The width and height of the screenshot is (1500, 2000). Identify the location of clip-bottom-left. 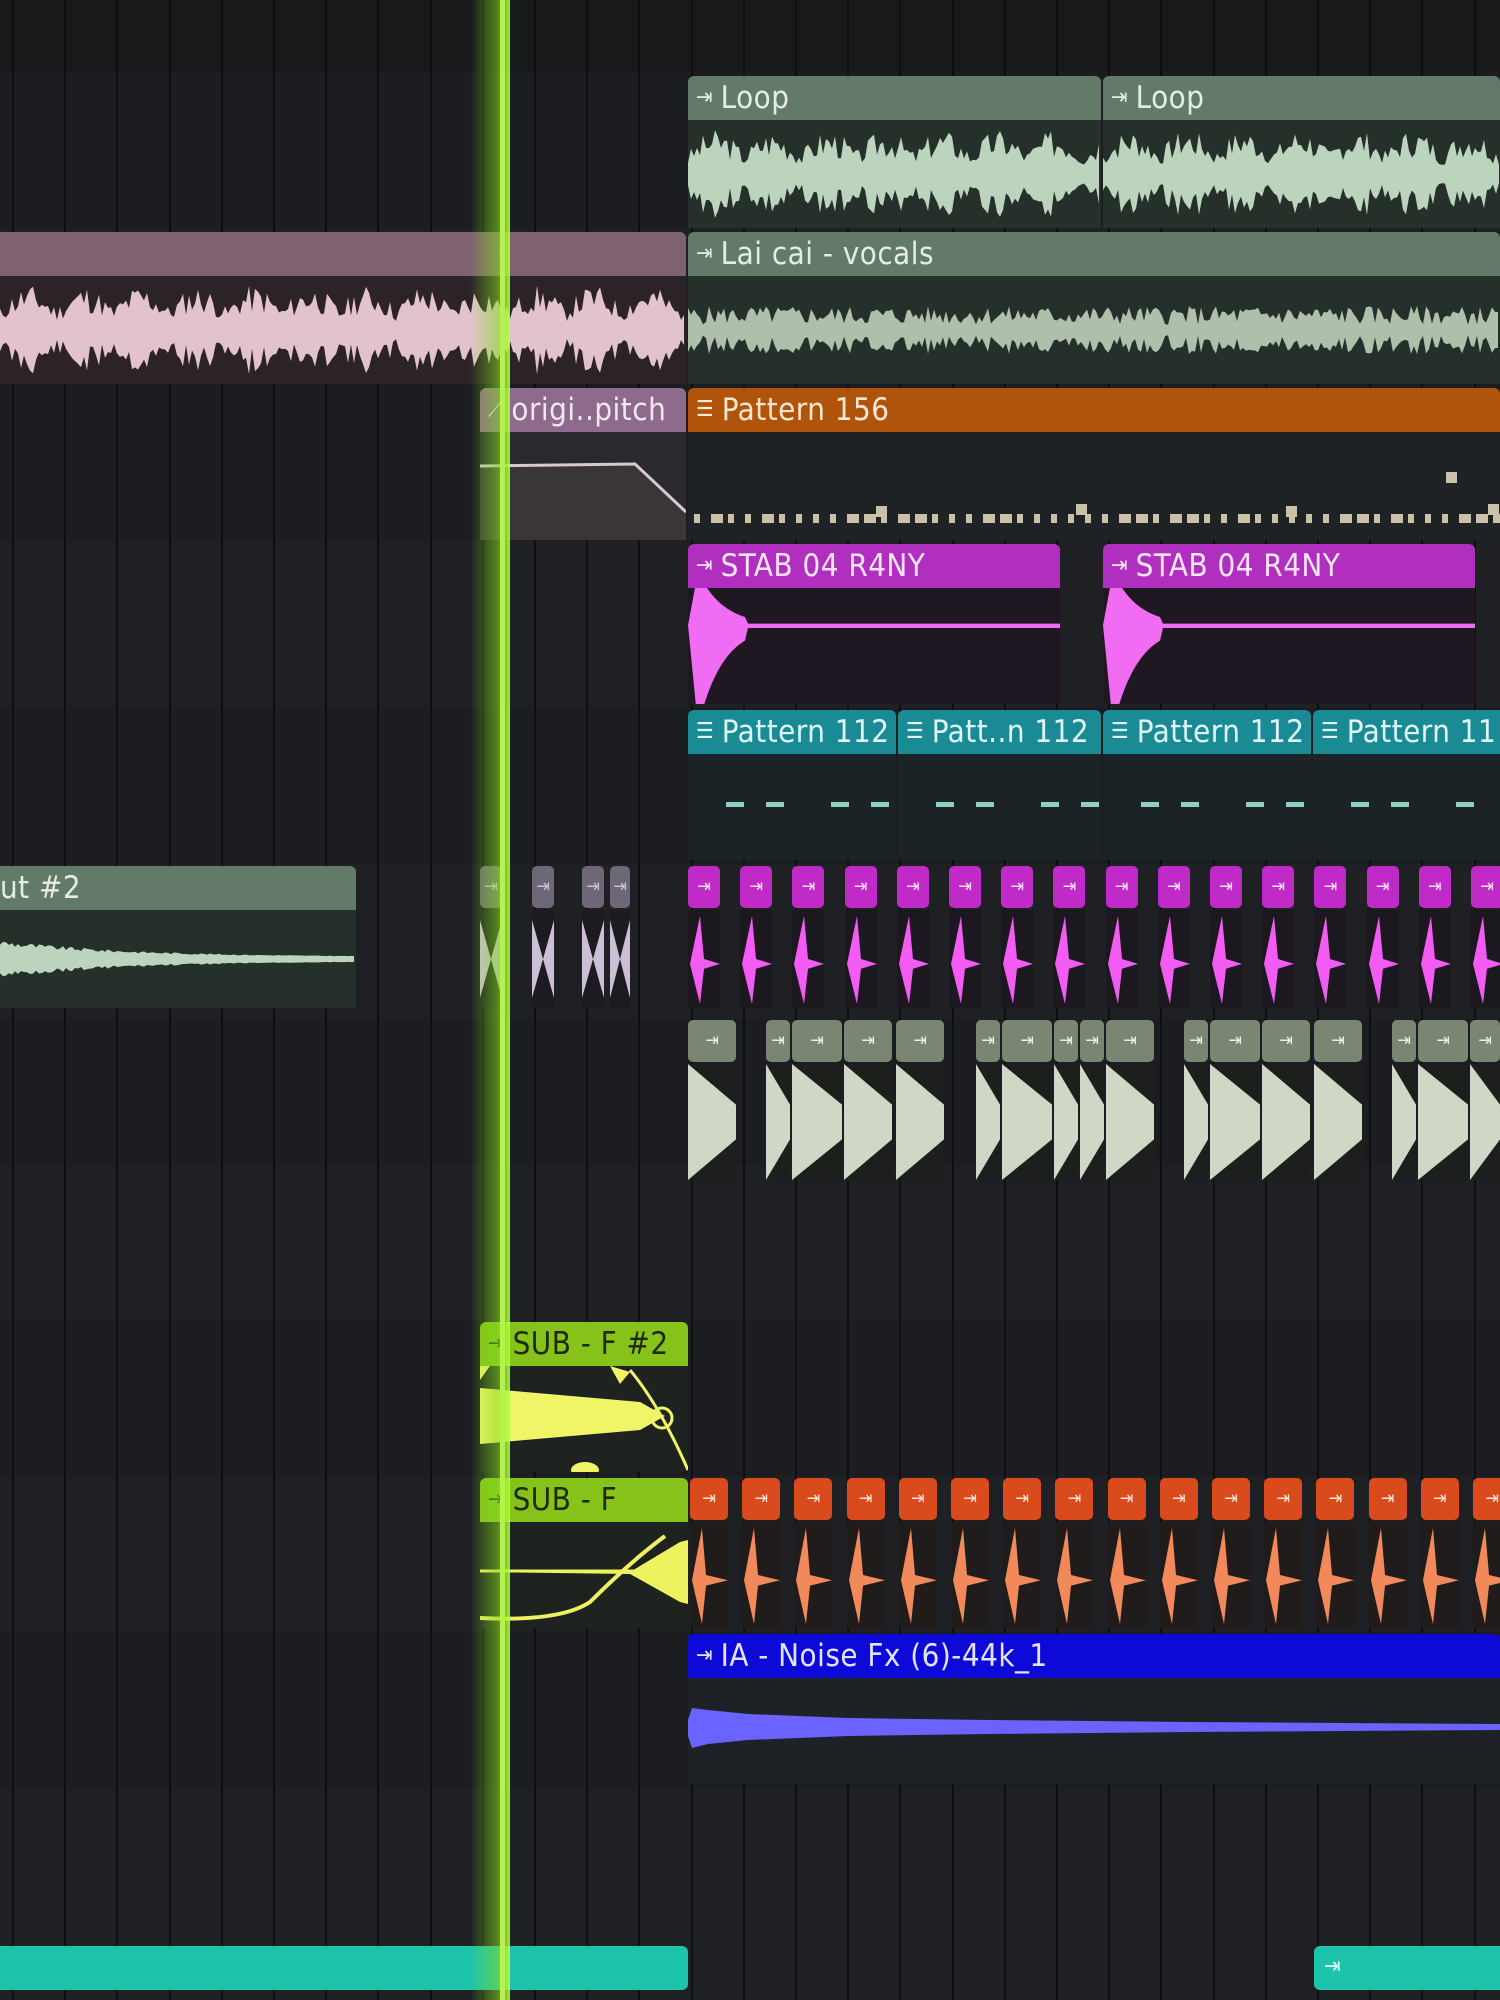
(344, 1968).